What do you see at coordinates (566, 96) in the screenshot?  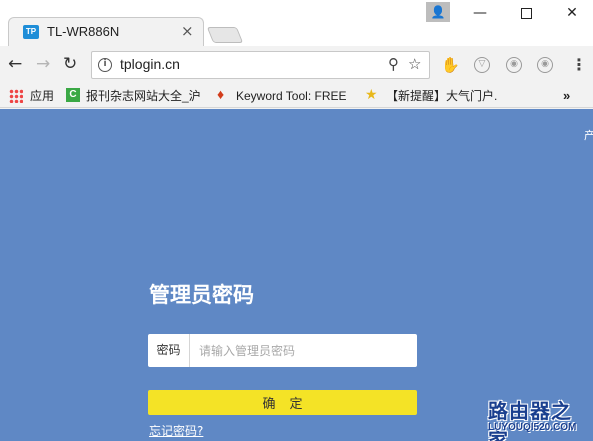 I see `bookmarks-overflow-button: »` at bounding box center [566, 96].